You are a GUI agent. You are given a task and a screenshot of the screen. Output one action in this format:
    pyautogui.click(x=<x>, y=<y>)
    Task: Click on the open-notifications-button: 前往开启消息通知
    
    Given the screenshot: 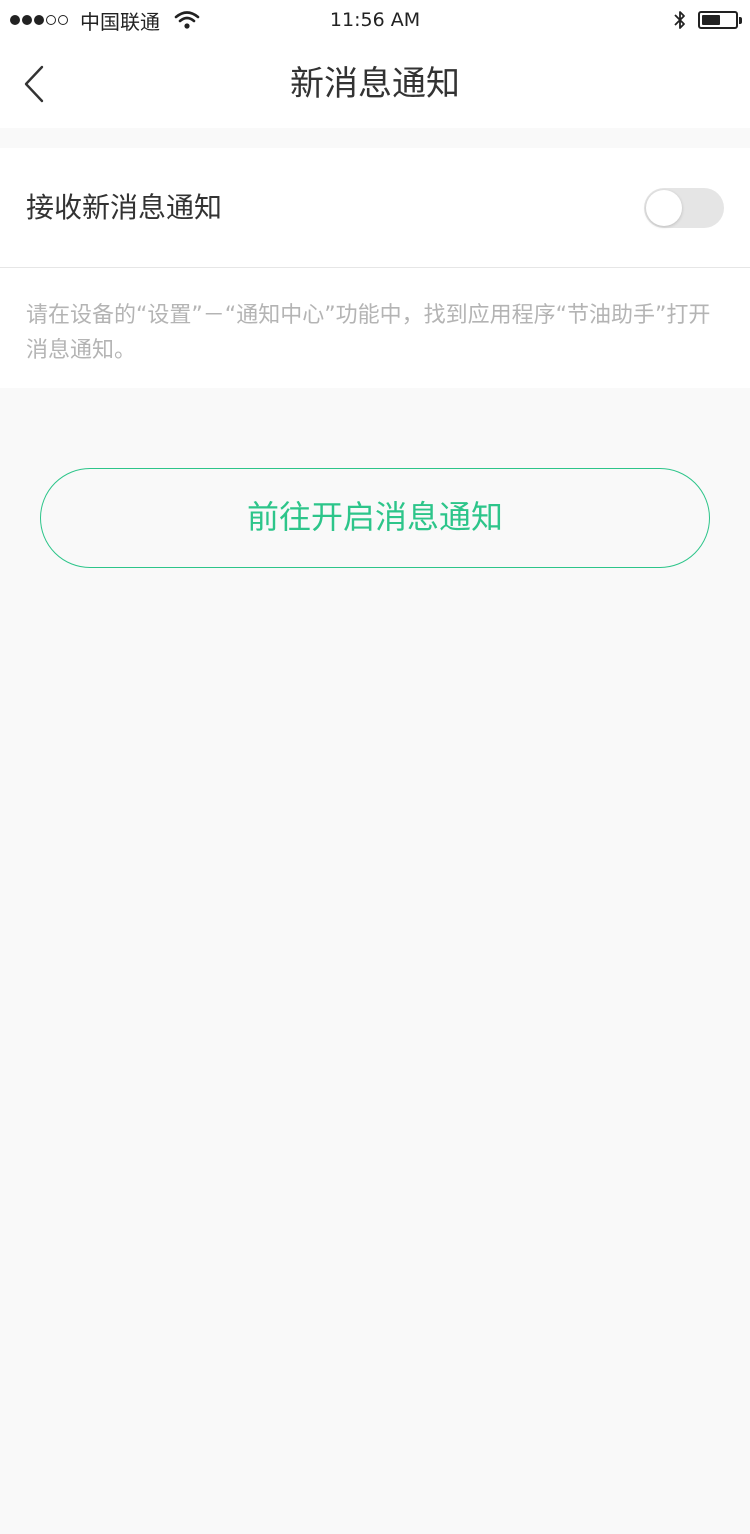 What is the action you would take?
    pyautogui.click(x=375, y=518)
    